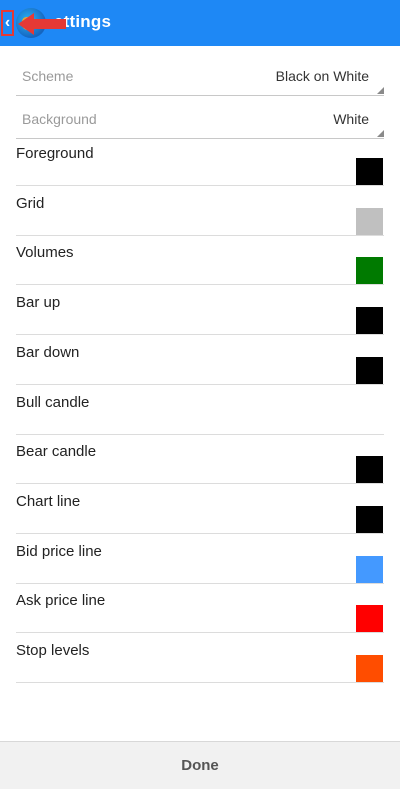  Describe the element at coordinates (53, 402) in the screenshot. I see `color-row-label: Bull candle` at that location.